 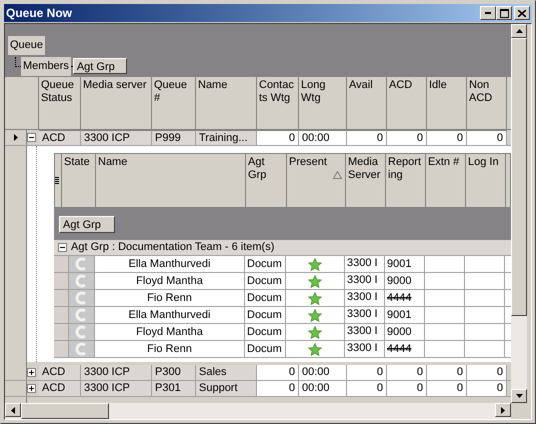 I want to click on table-cell: Sales, so click(x=226, y=372).